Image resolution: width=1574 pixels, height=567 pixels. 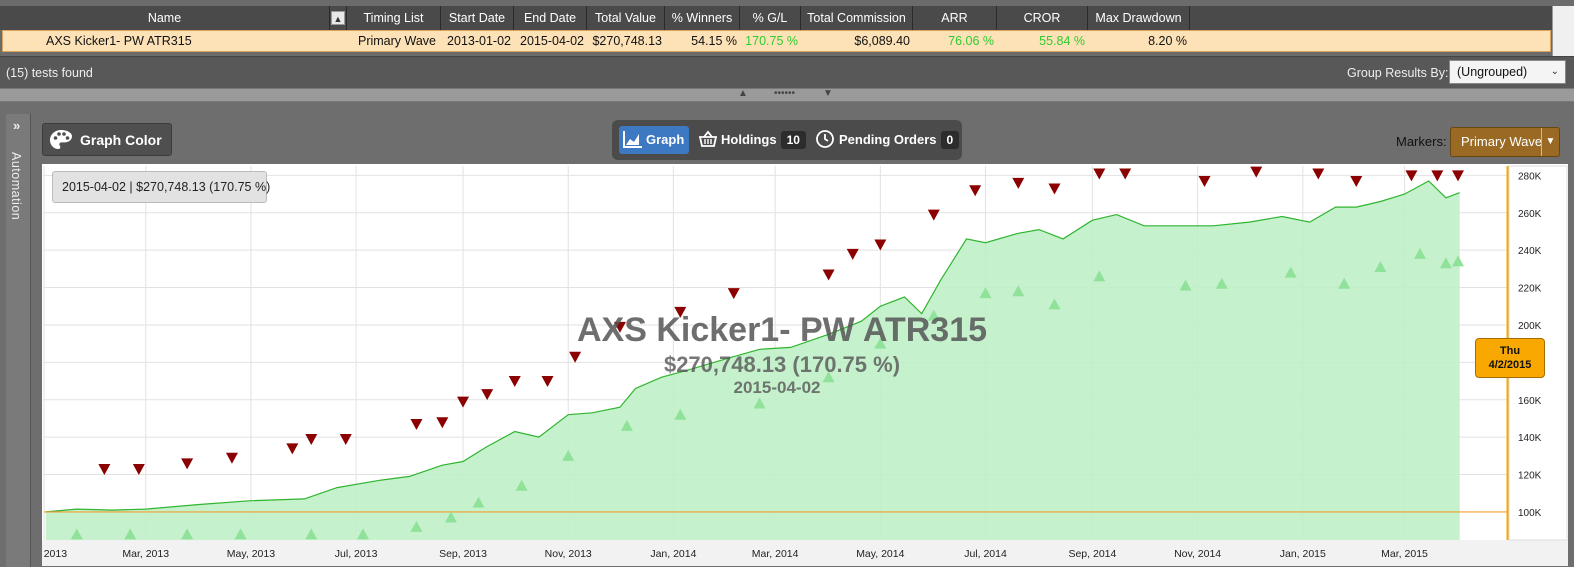 I want to click on tests-found-text: (15) tests found, so click(x=49, y=73).